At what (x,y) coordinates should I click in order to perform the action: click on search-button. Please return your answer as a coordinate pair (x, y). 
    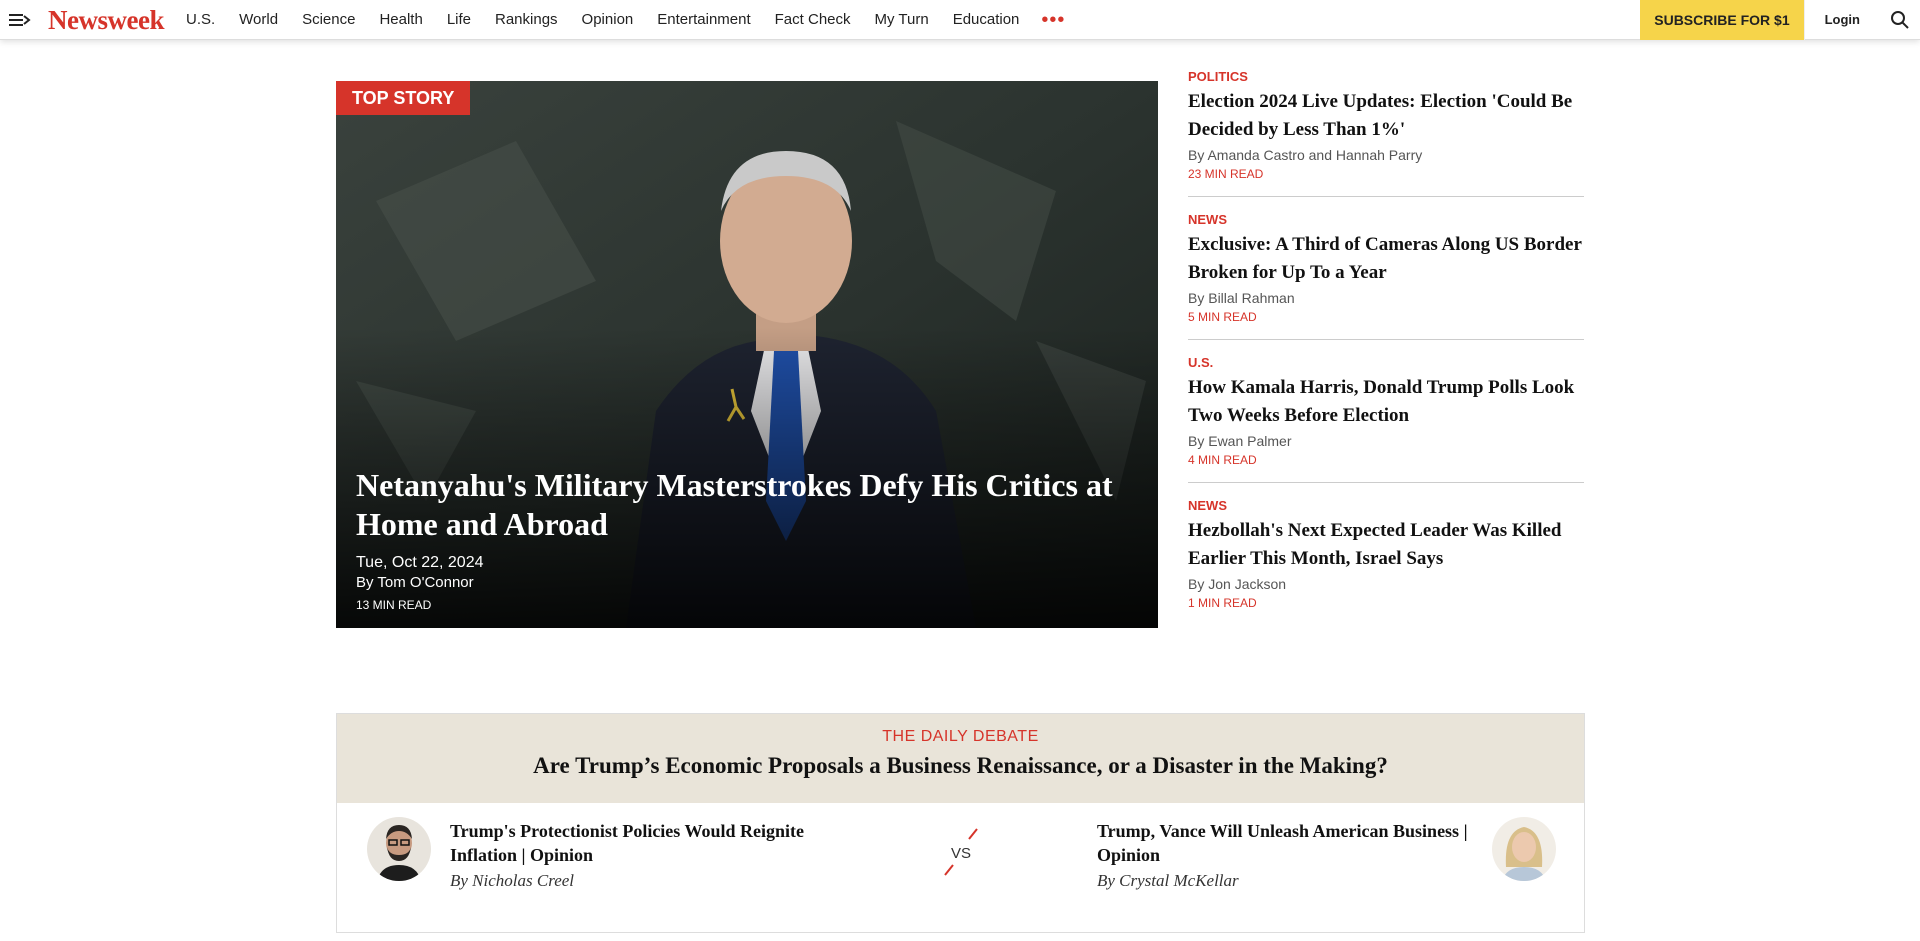
    Looking at the image, I should click on (1900, 20).